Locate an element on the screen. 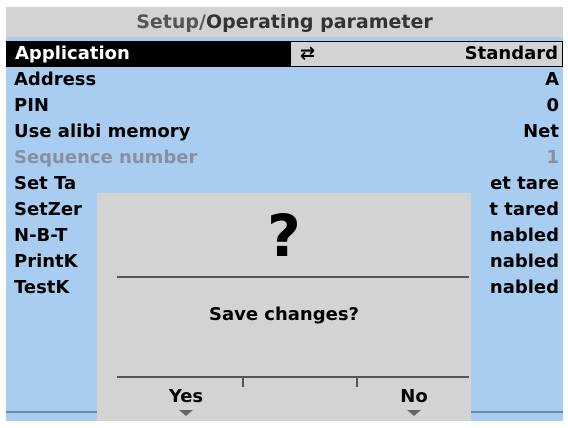  param-value: t tared is located at coordinates (524, 209).